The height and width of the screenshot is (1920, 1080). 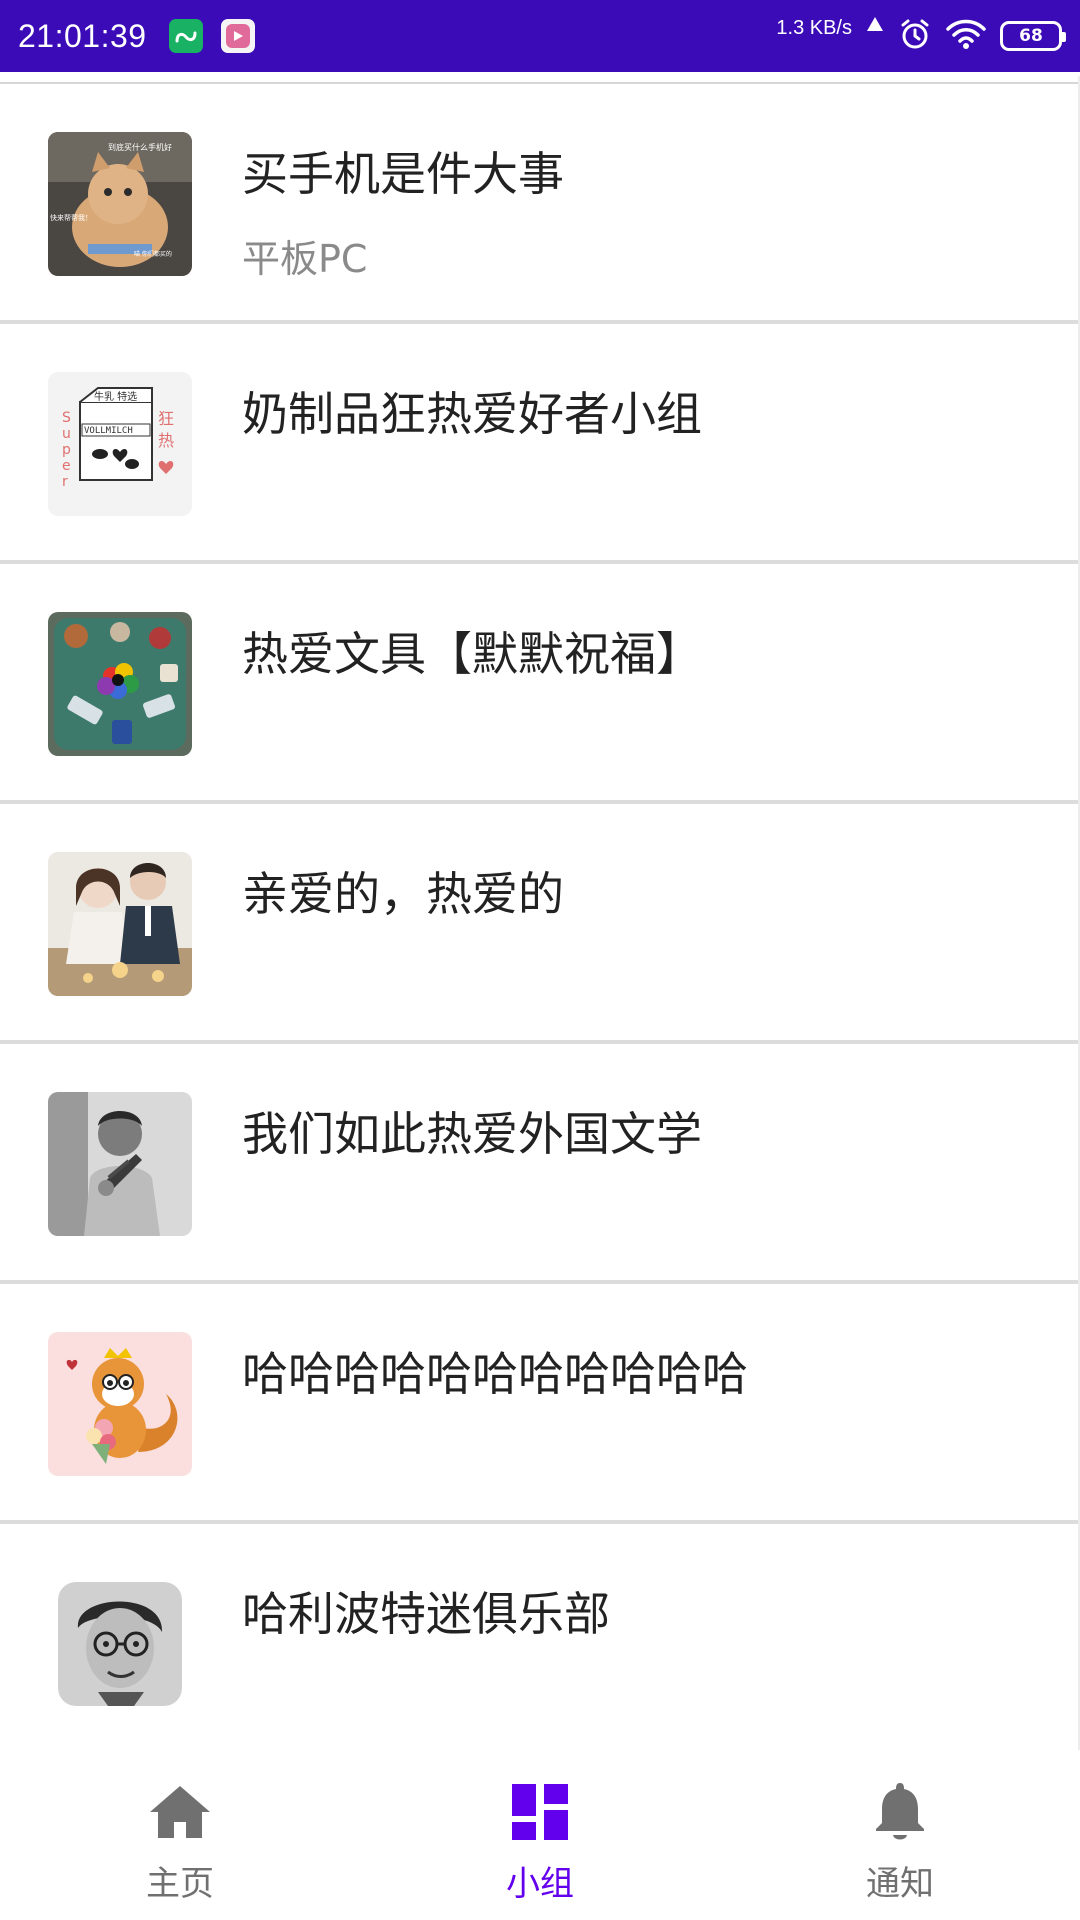 What do you see at coordinates (180, 1812) in the screenshot?
I see `home-icon` at bounding box center [180, 1812].